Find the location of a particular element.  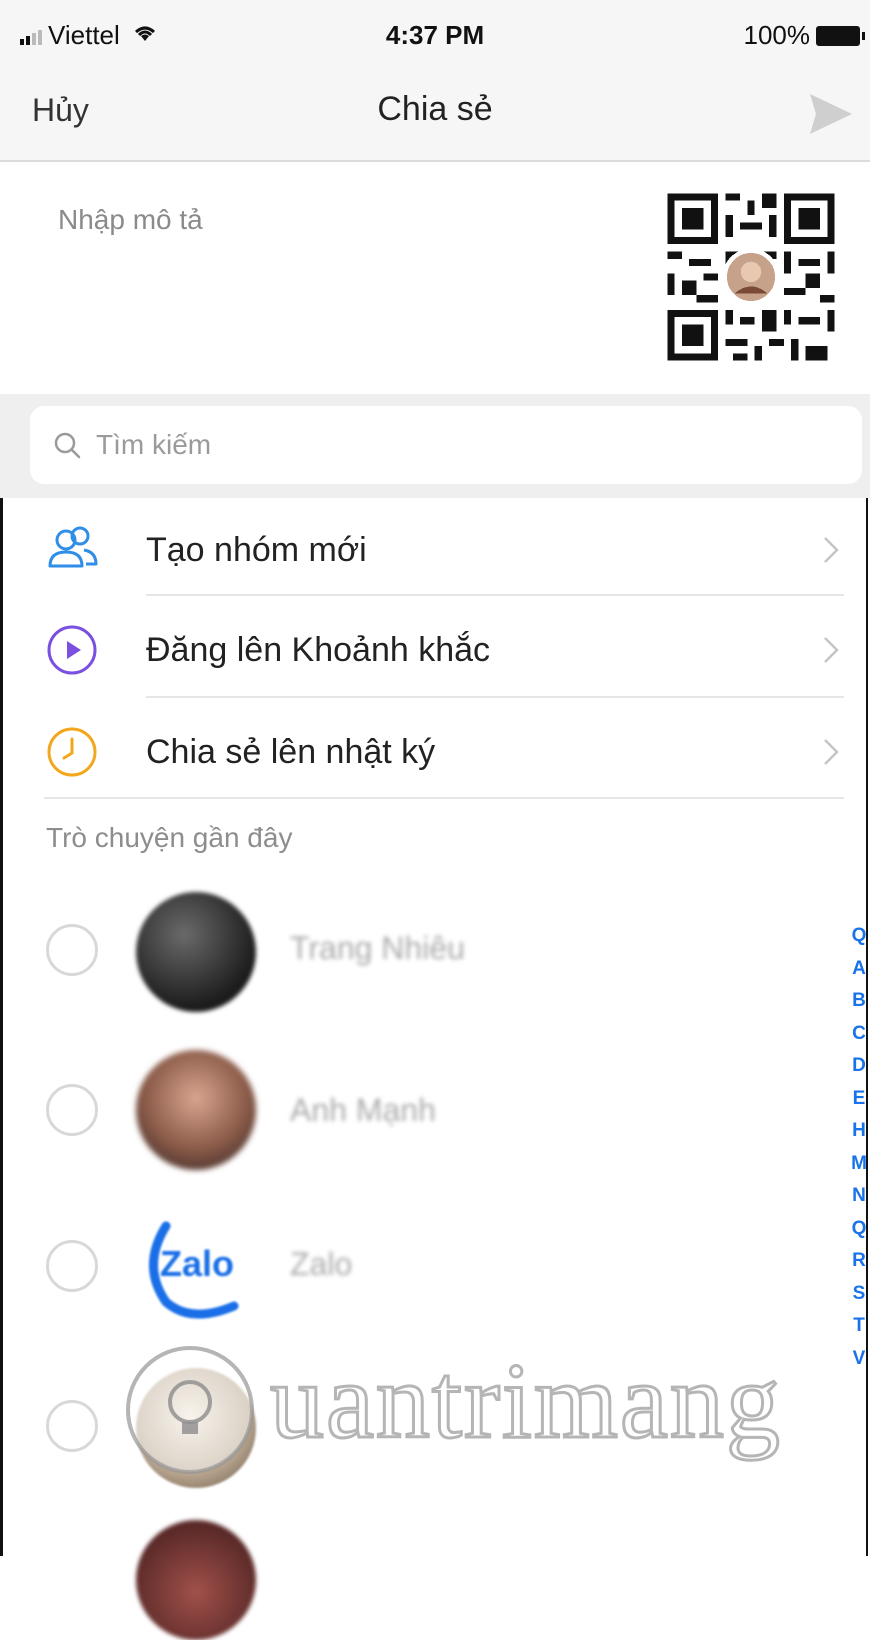

battery-icon is located at coordinates (840, 35).